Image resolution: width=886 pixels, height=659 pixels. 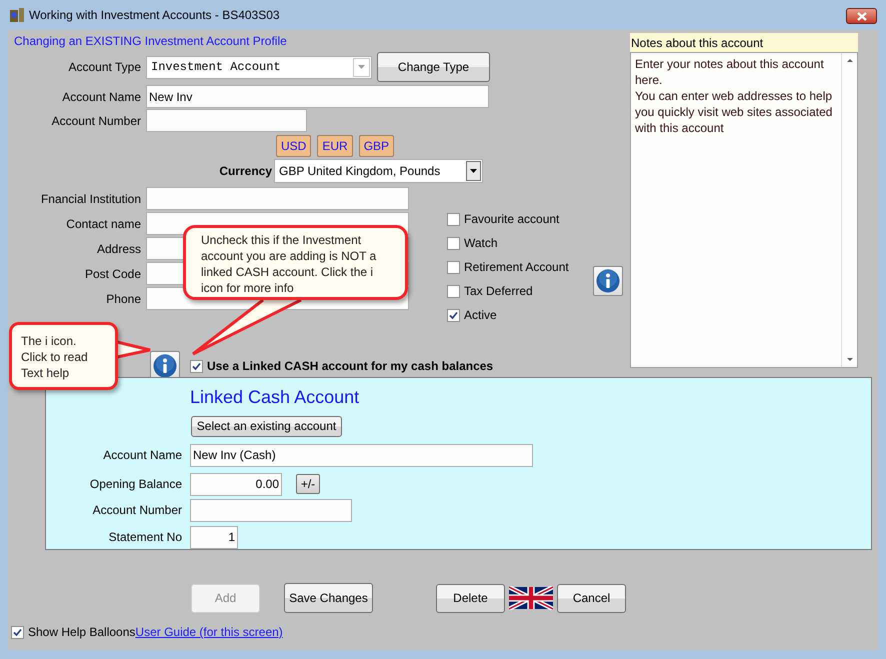 What do you see at coordinates (734, 112) in the screenshot?
I see `notes-paragraph: You can enter web addresses to help you quickly visit web sites associated with this account` at bounding box center [734, 112].